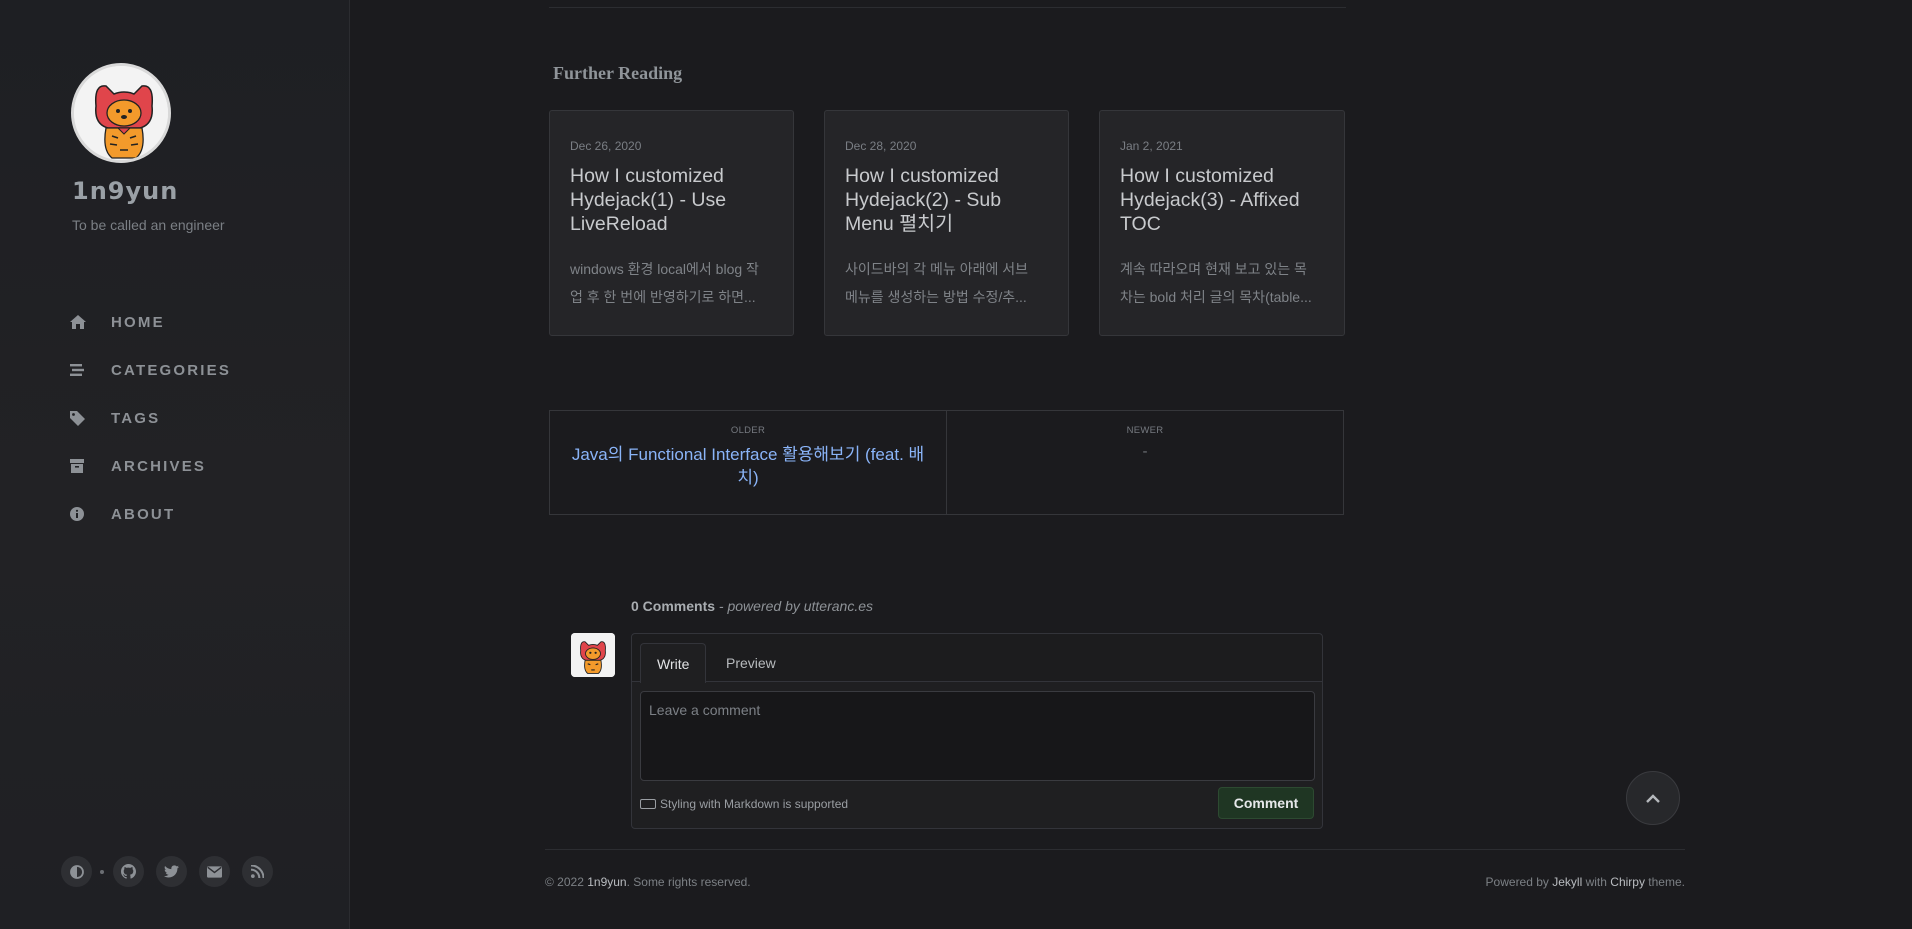  I want to click on divider, so click(947, 7).